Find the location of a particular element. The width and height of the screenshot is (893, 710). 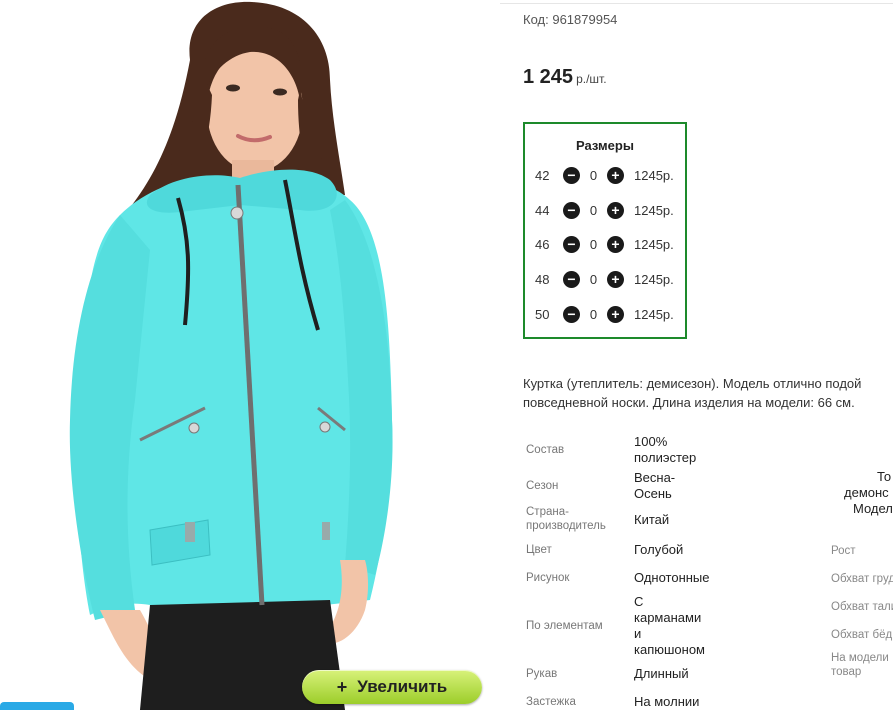

property-label: По элементам is located at coordinates (564, 626).